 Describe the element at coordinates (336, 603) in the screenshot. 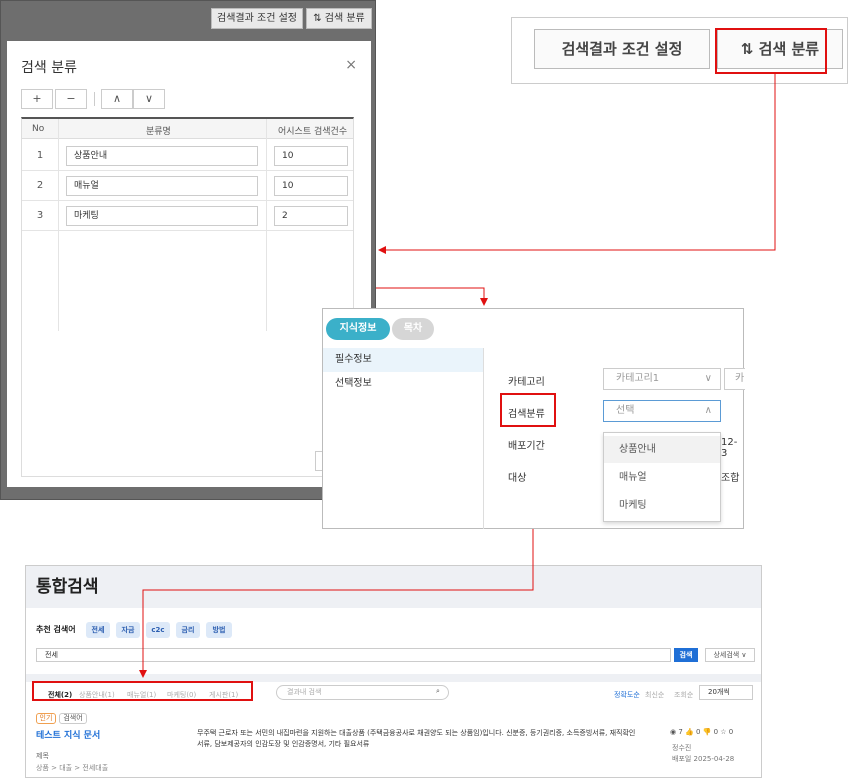

I see `arrow-to-search` at that location.